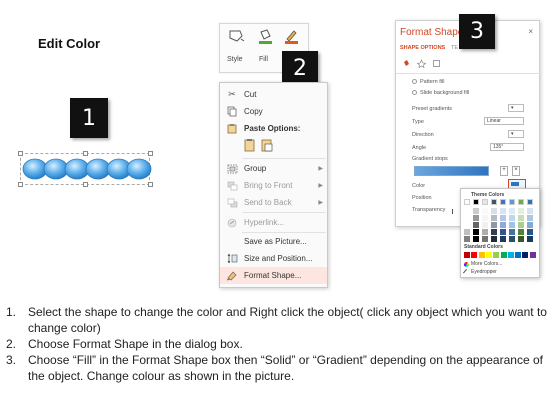  I want to click on gradient-stops-slider, so click(451, 171).